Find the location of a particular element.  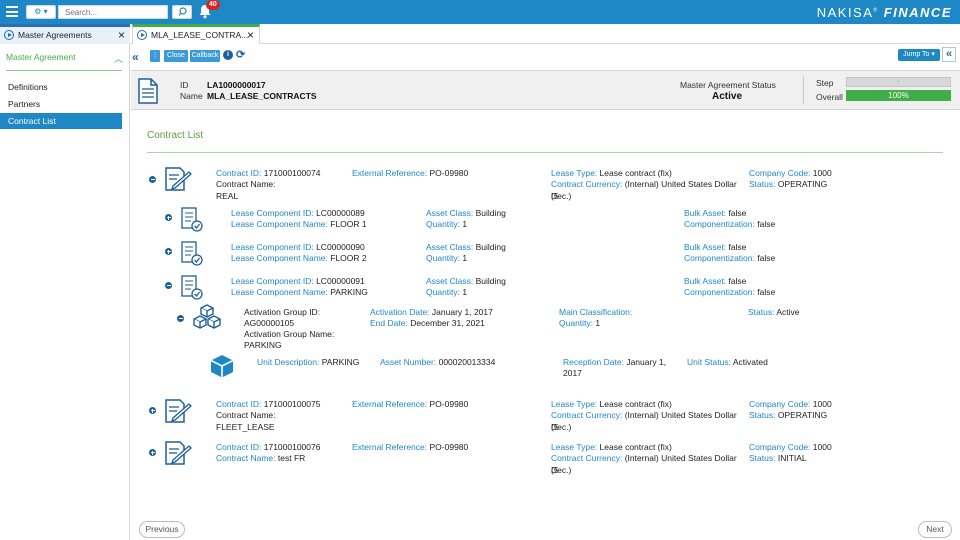

name-label: Name is located at coordinates (191, 96).